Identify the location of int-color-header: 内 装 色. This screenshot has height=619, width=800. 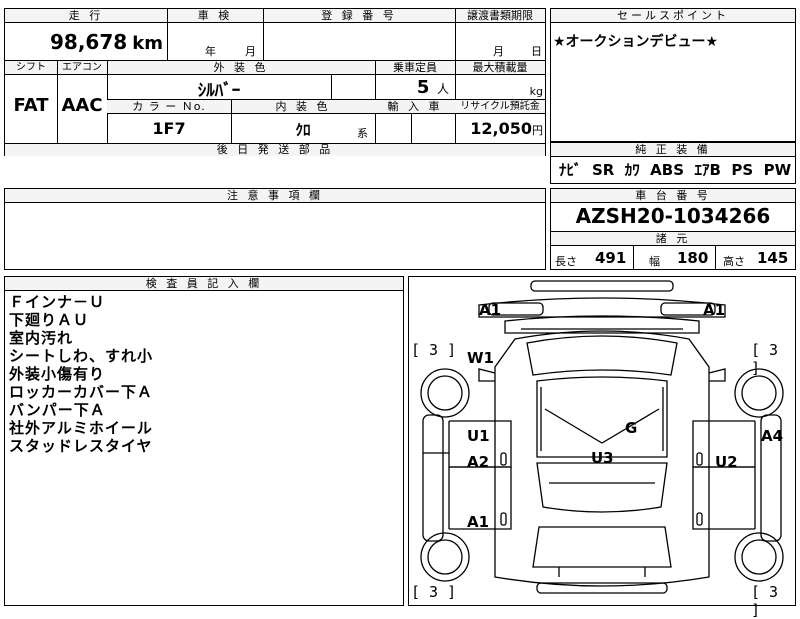
(303, 107).